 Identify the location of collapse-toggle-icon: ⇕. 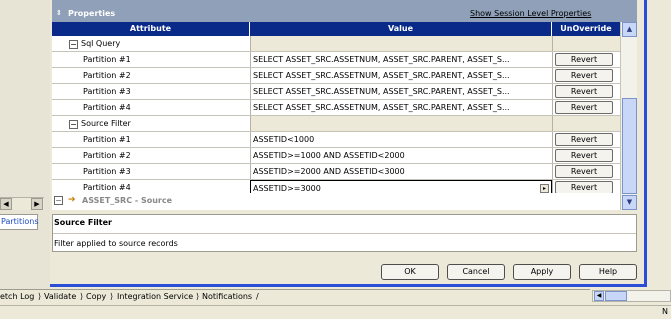
(60, 14).